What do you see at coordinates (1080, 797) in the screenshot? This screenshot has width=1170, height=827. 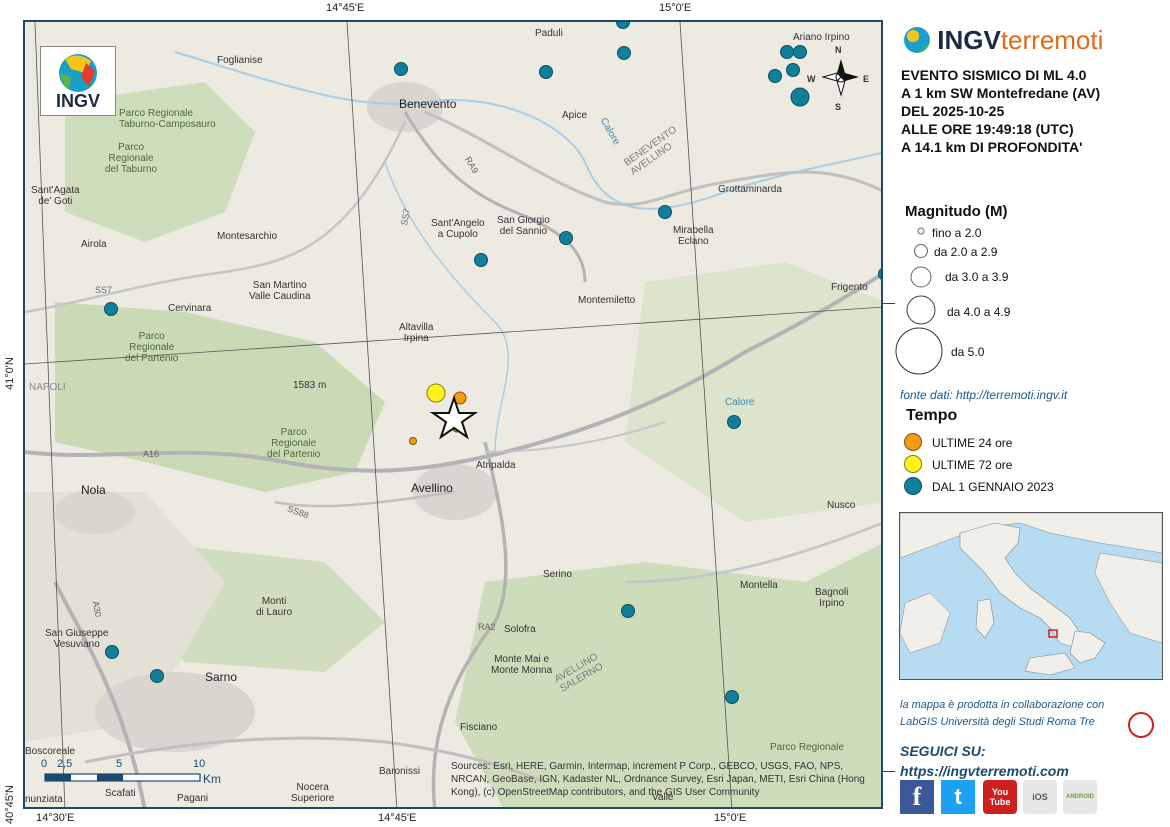 I see `android-app-icon: ANDROID` at bounding box center [1080, 797].